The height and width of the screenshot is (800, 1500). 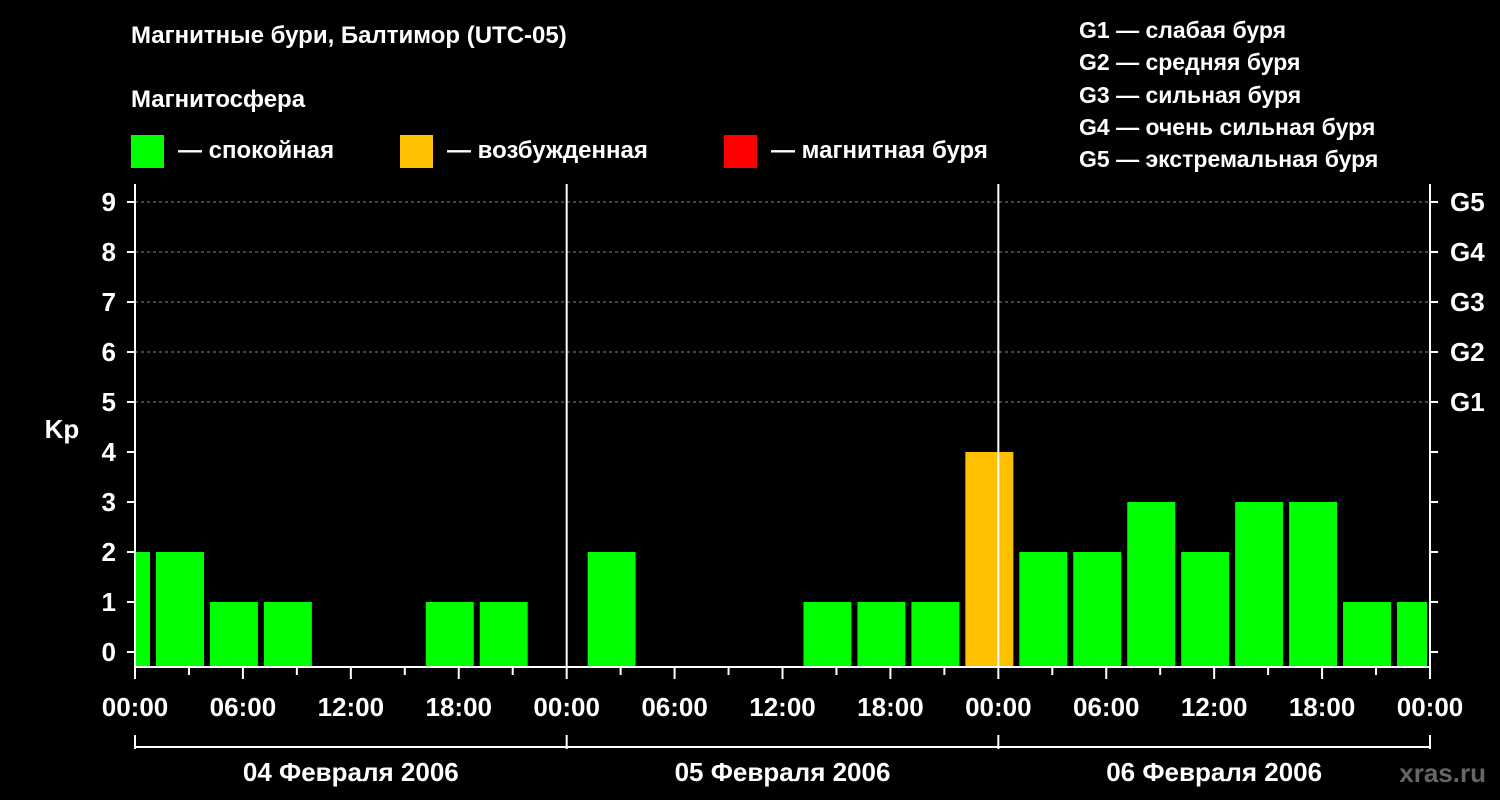 I want to click on y-tick-label: 7, so click(x=109, y=302).